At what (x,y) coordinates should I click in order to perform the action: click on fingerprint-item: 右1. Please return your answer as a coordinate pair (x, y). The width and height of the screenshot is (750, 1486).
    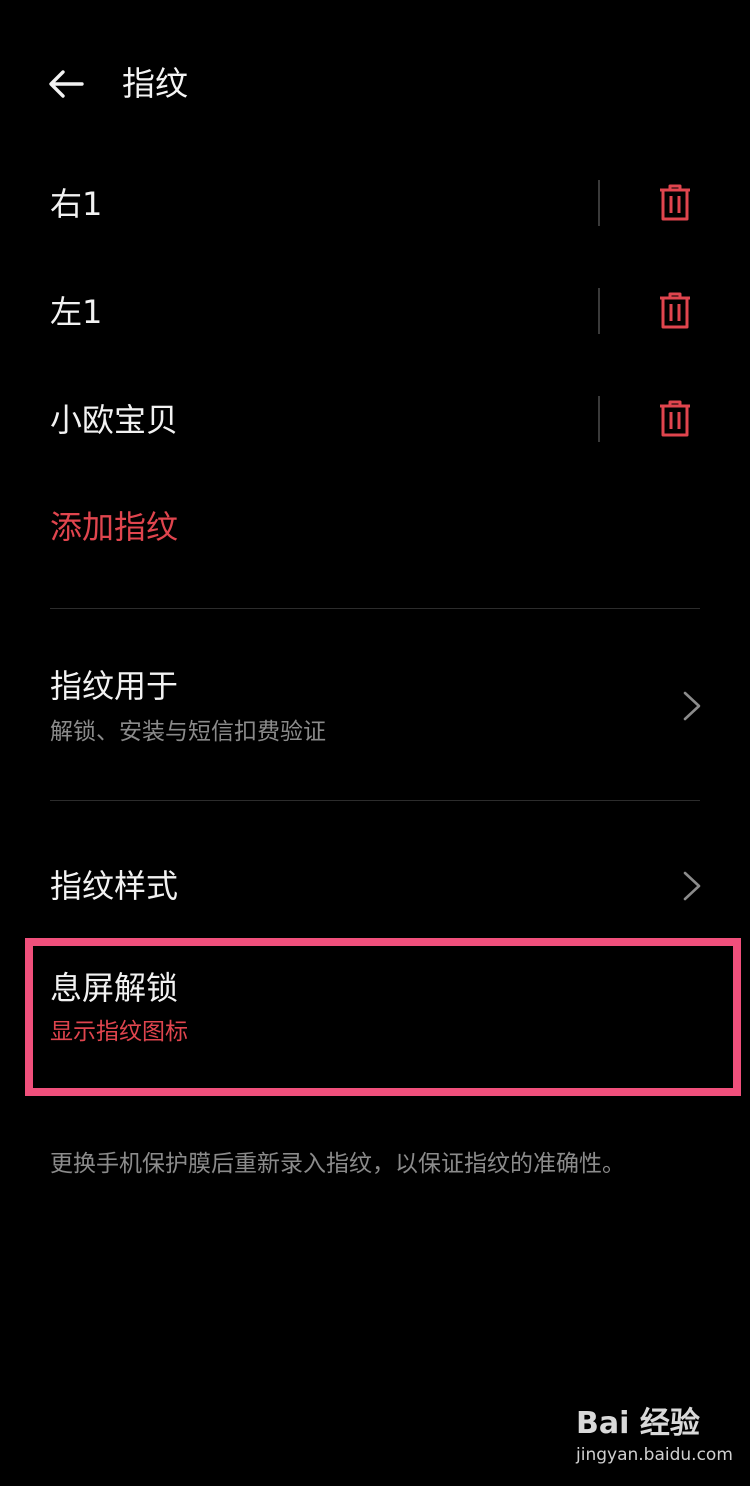
    Looking at the image, I should click on (375, 203).